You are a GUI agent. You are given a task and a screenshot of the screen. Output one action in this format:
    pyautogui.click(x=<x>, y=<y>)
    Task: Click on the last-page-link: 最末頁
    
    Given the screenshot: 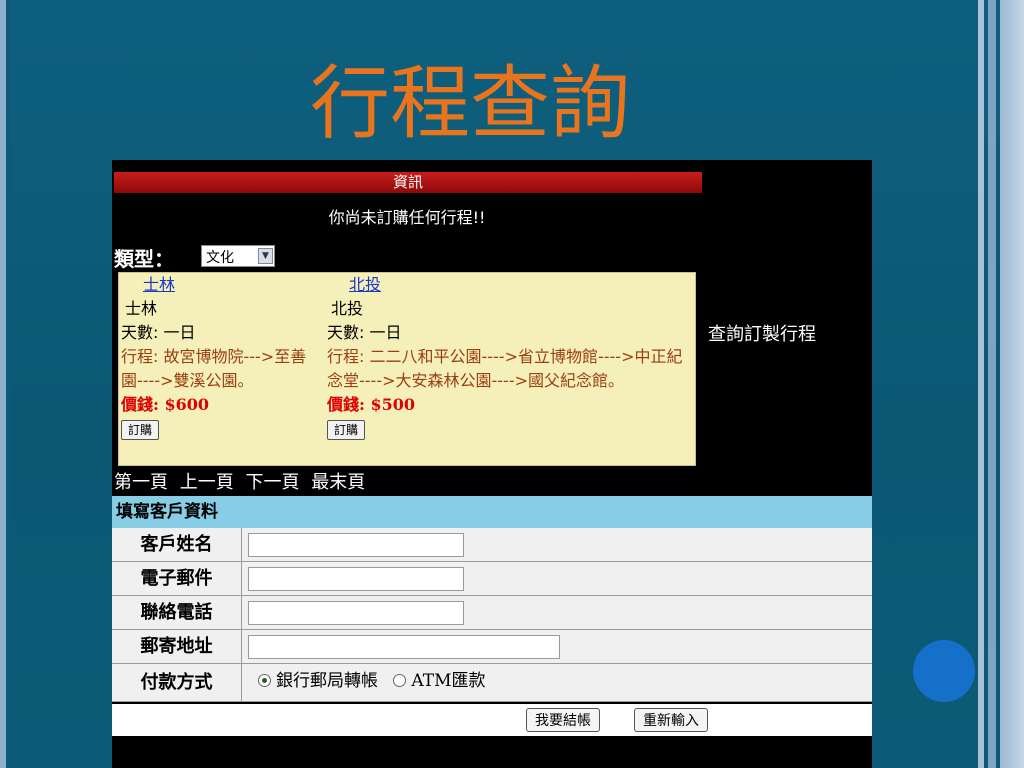 What is the action you would take?
    pyautogui.click(x=338, y=482)
    